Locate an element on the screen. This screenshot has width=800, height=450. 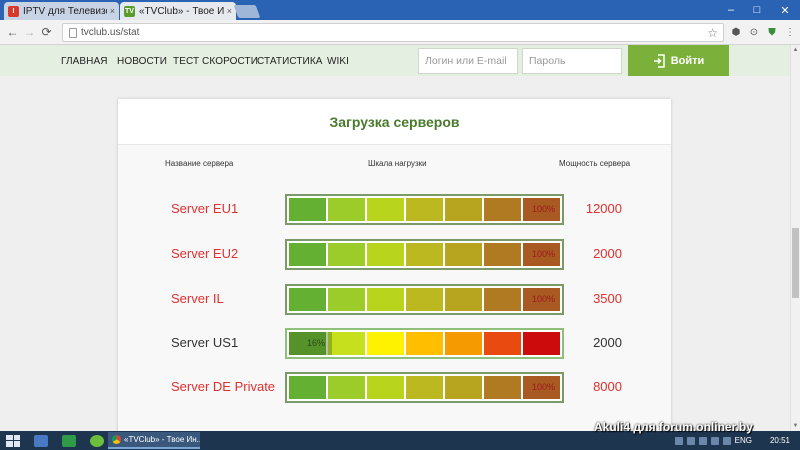
bookmark-star-icon: ☆ is located at coordinates (712, 33).